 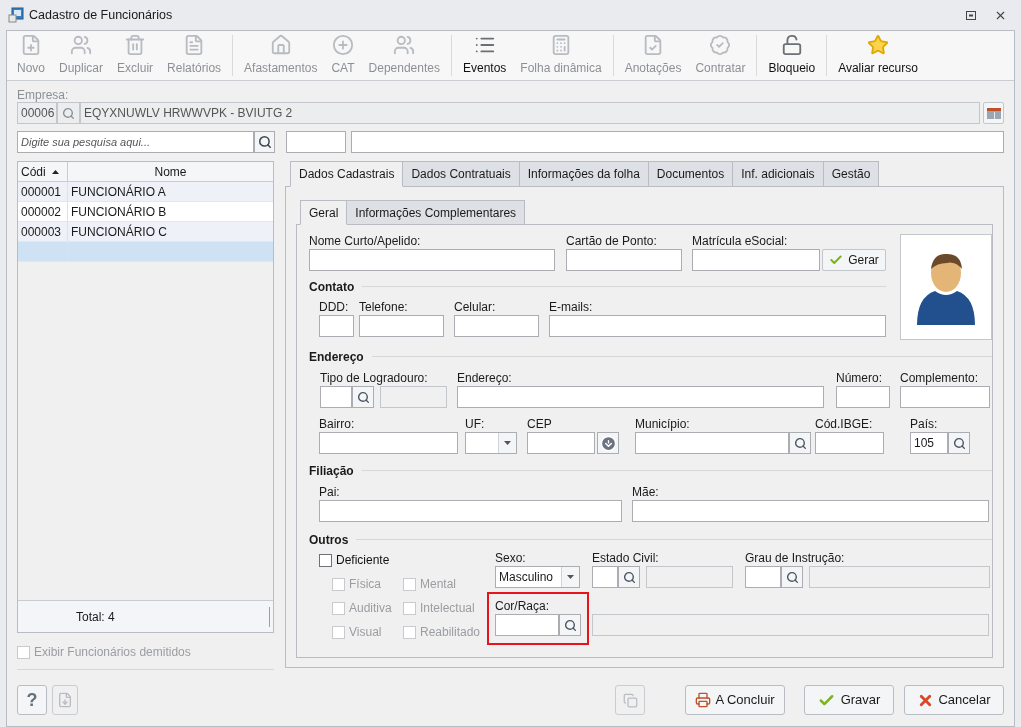 I want to click on checkbox, so click(x=325, y=560).